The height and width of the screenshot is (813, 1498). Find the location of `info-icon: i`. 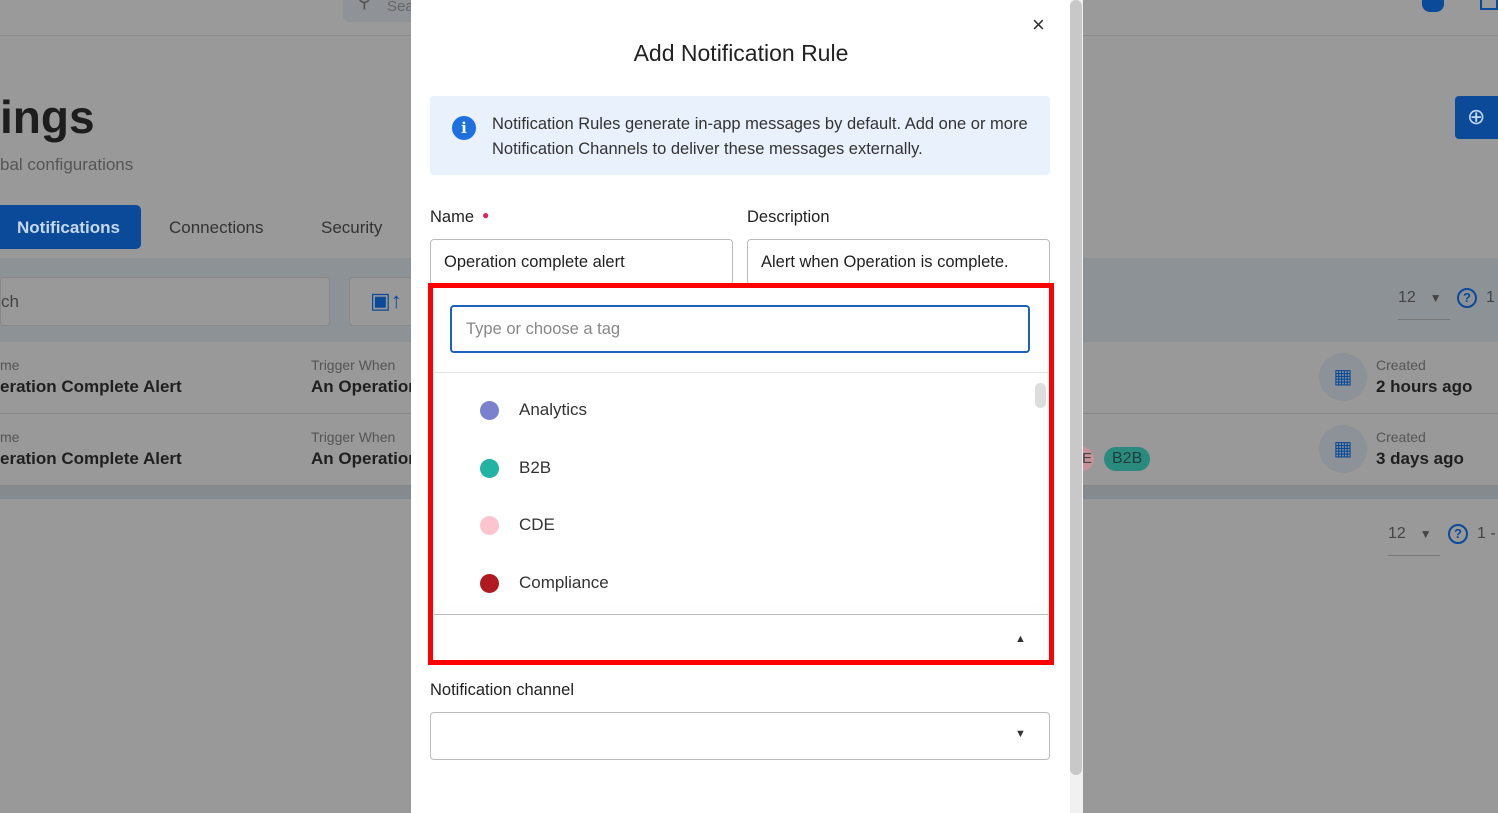

info-icon: i is located at coordinates (464, 128).